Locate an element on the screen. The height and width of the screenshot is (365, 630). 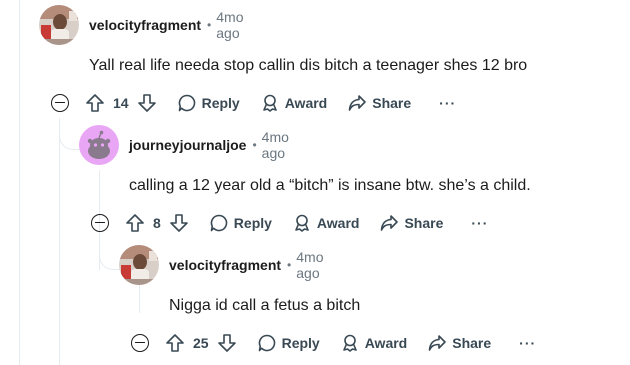
vote-controls: 8 is located at coordinates (157, 223).